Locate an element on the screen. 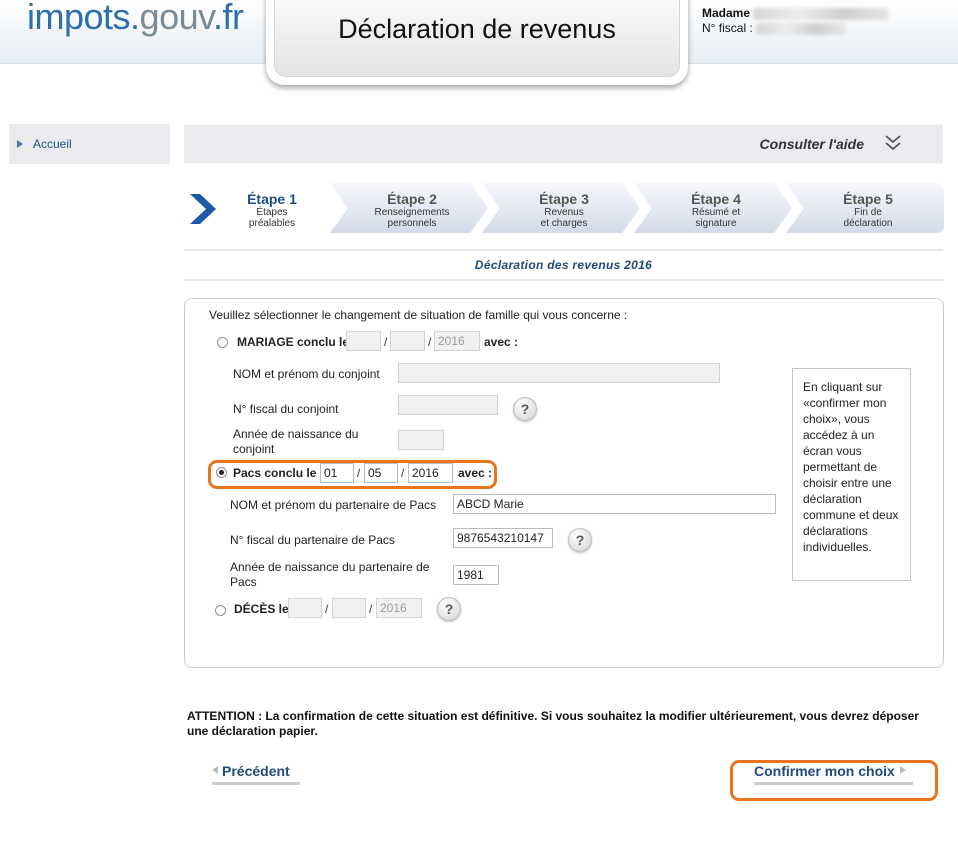 The height and width of the screenshot is (847, 958). step-title: Étape 2 is located at coordinates (412, 199).